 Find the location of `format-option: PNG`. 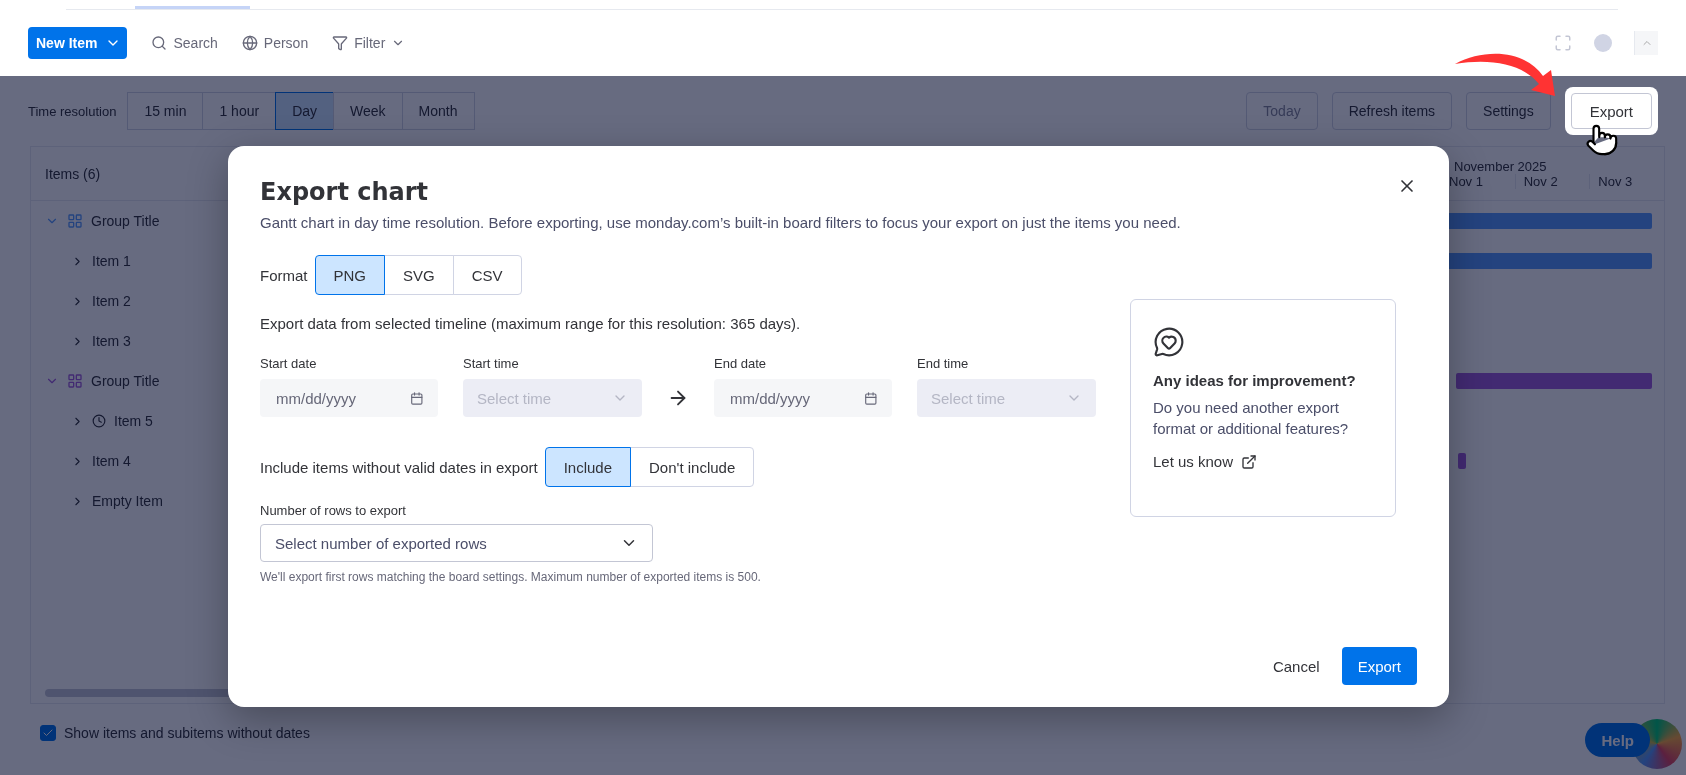

format-option: PNG is located at coordinates (350, 275).